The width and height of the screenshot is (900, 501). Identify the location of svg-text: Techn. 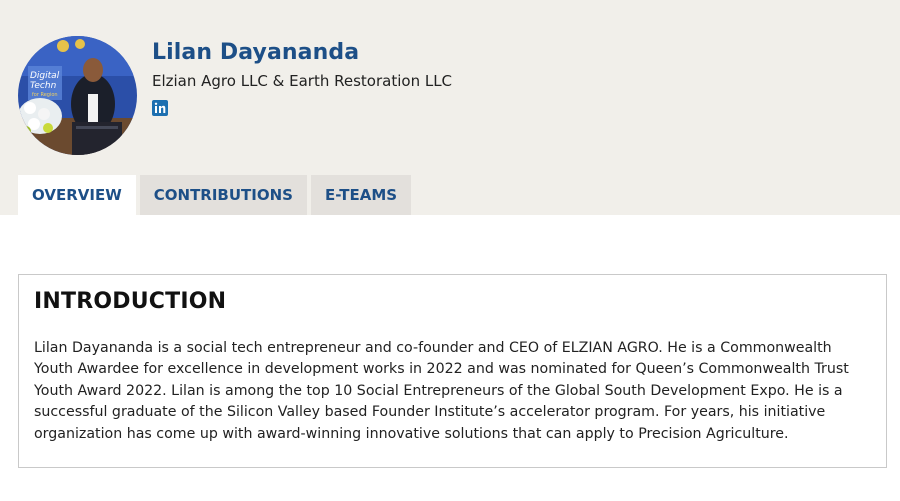
(43, 86).